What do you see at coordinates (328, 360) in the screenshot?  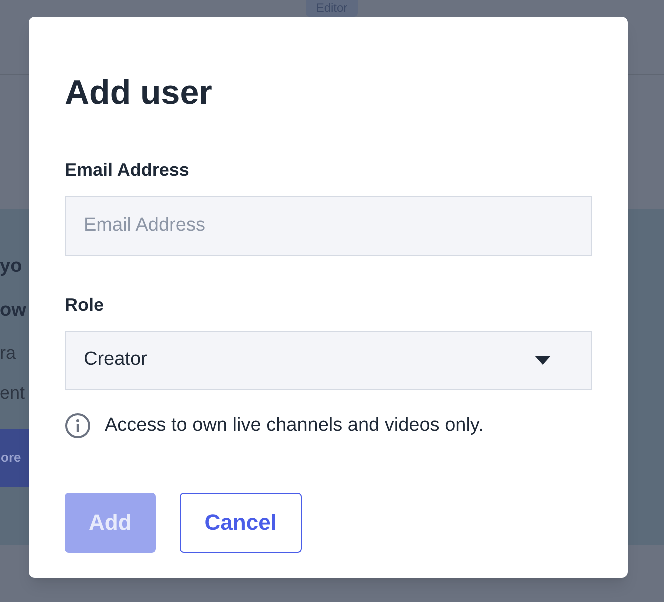 I see `role-select: Creator` at bounding box center [328, 360].